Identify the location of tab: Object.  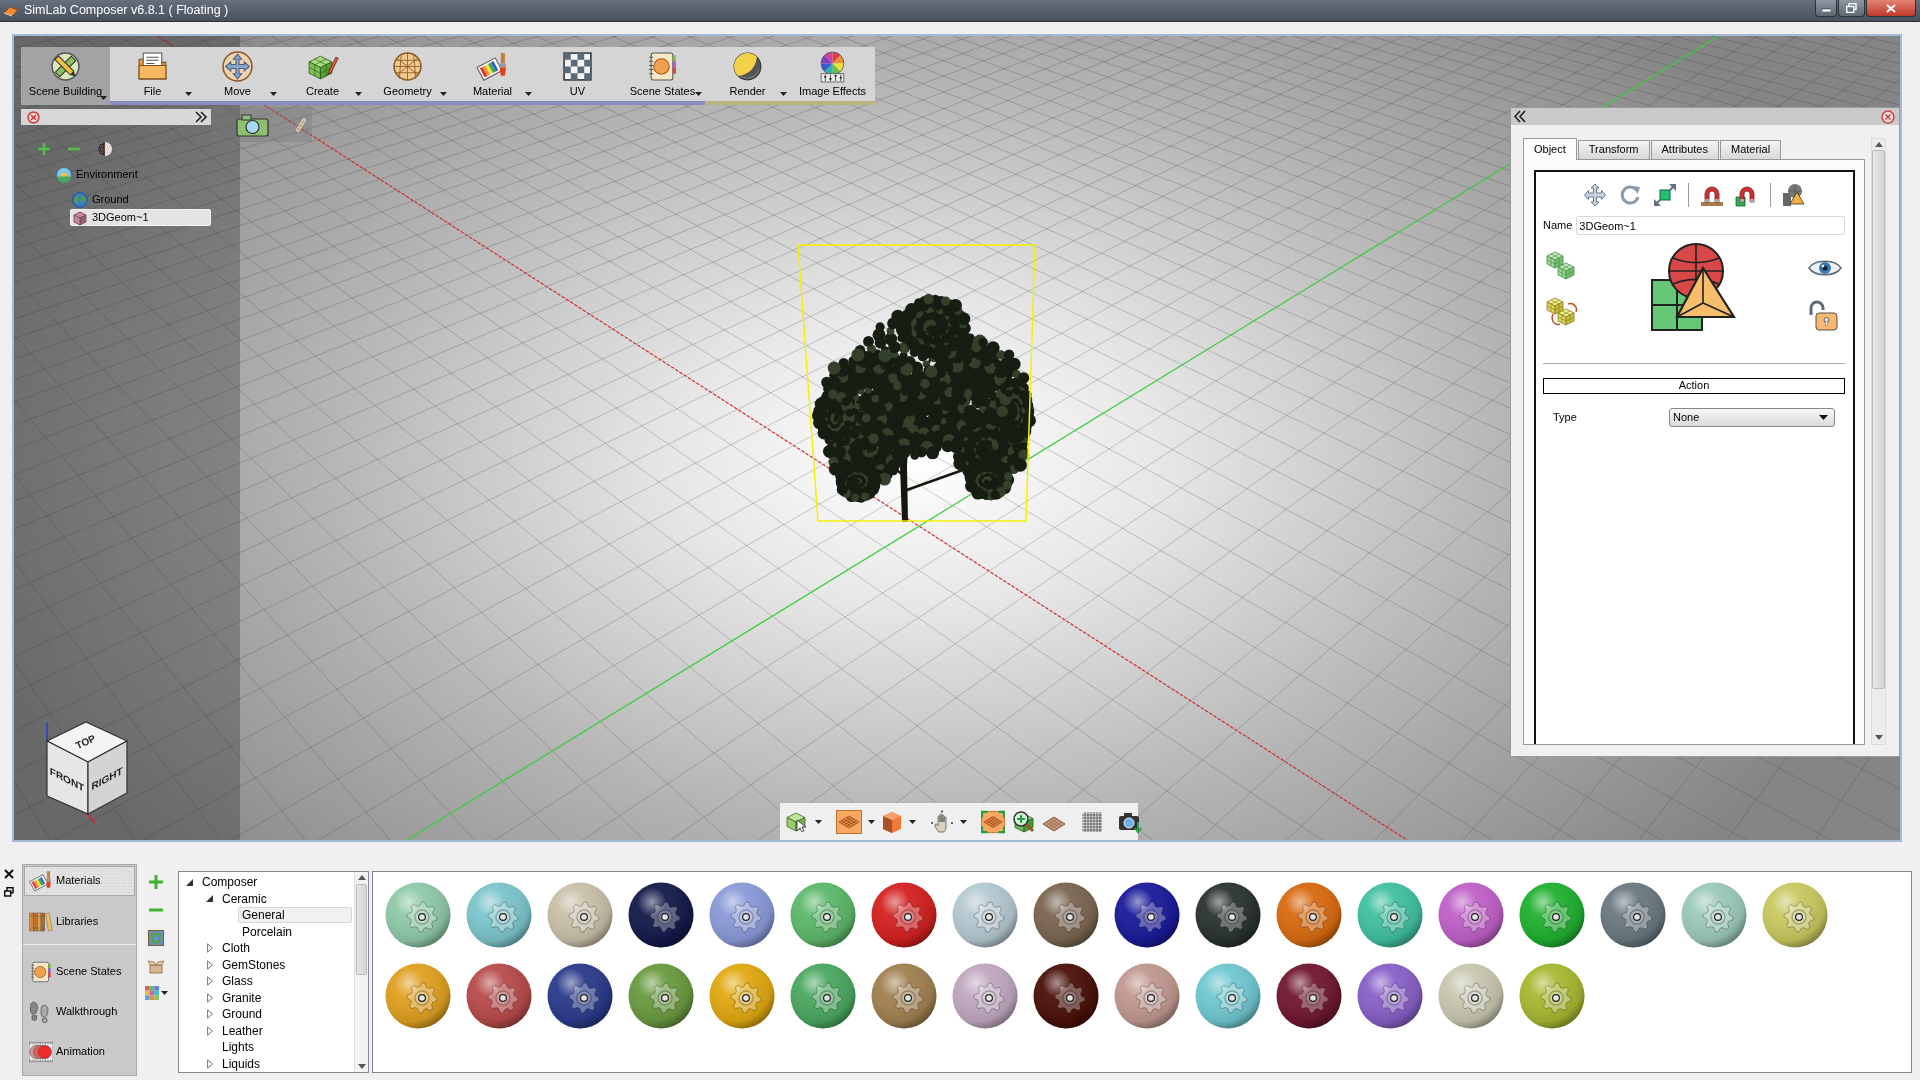
(1550, 149).